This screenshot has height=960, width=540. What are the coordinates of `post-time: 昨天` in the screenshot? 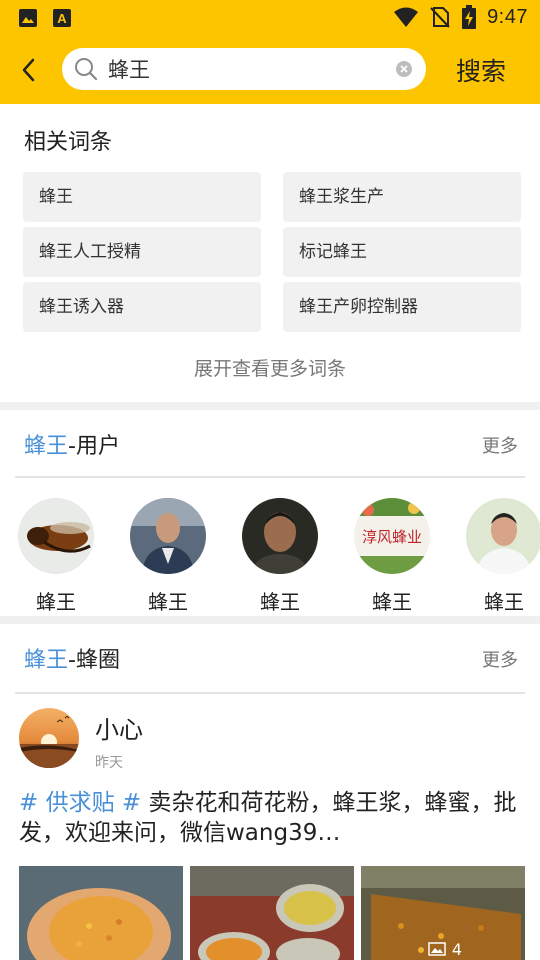 It's located at (109, 763).